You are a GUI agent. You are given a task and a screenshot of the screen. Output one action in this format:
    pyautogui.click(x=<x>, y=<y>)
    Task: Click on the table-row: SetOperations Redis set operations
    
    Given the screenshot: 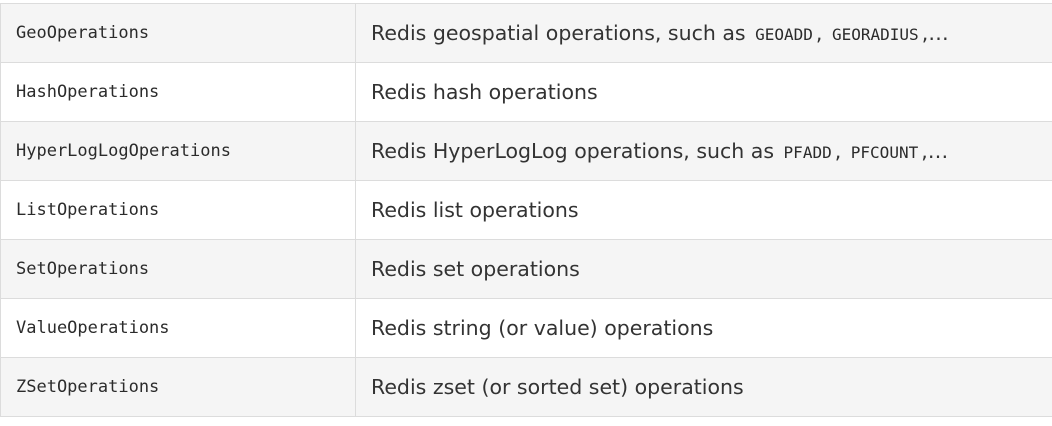 What is the action you would take?
    pyautogui.click(x=526, y=269)
    